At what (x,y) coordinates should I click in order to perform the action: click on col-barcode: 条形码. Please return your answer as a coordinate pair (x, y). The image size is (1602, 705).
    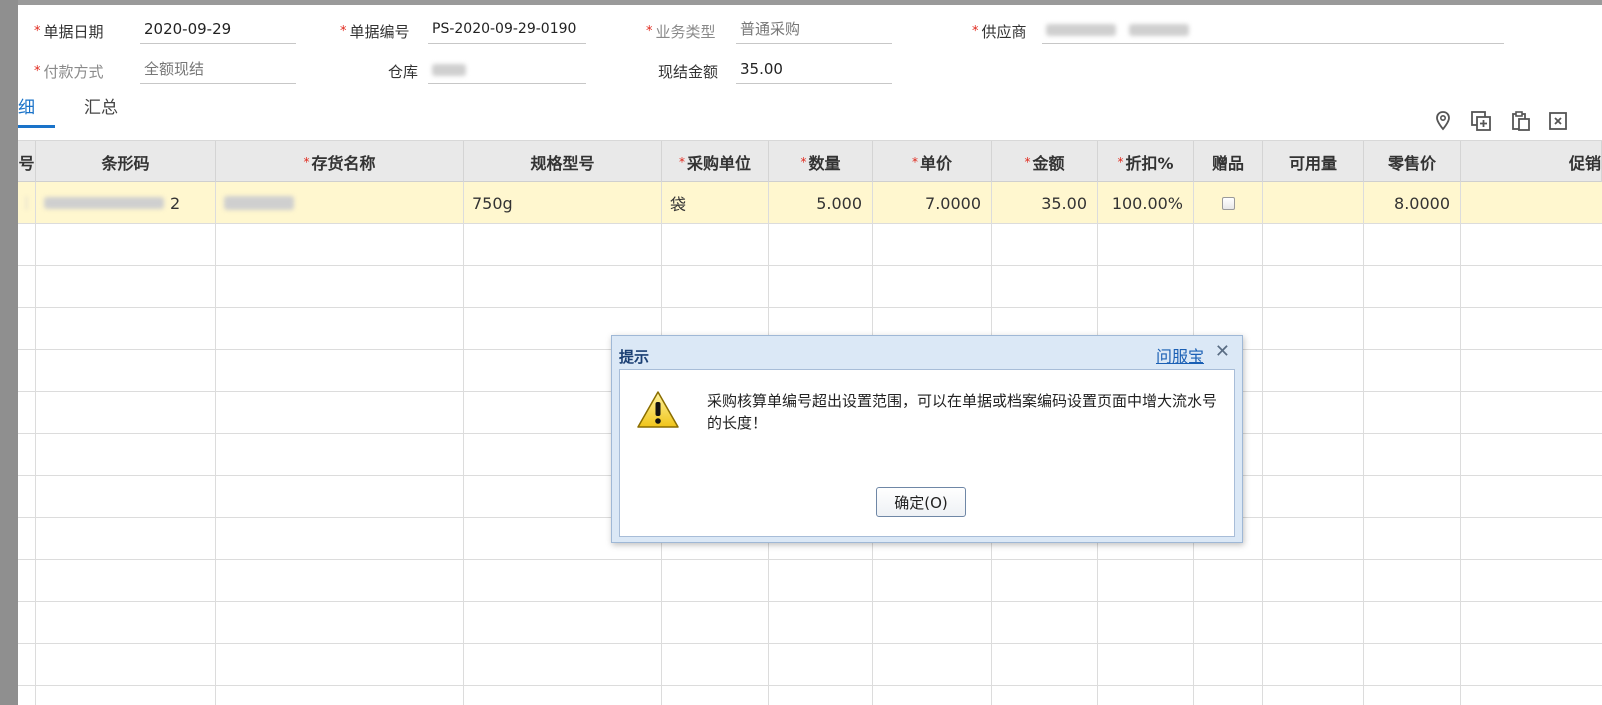
    Looking at the image, I should click on (126, 162).